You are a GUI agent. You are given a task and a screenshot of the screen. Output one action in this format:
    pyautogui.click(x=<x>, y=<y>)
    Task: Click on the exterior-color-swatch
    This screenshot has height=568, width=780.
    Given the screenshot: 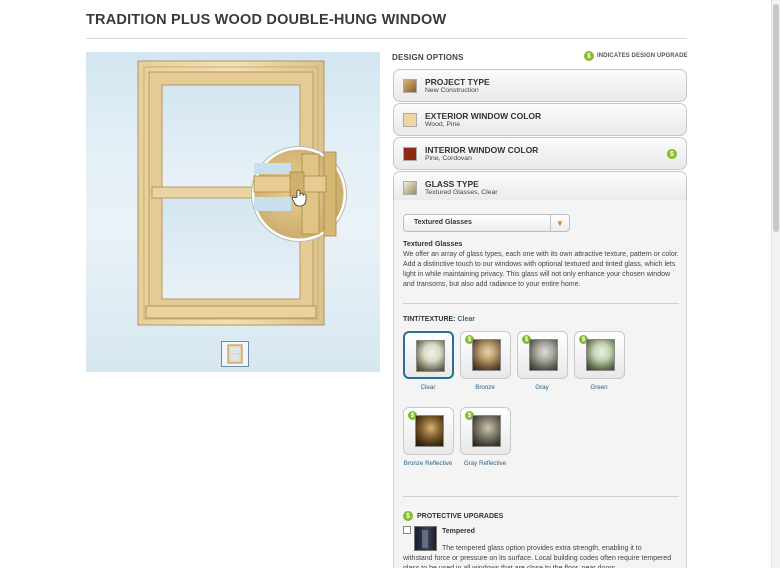 What is the action you would take?
    pyautogui.click(x=410, y=120)
    